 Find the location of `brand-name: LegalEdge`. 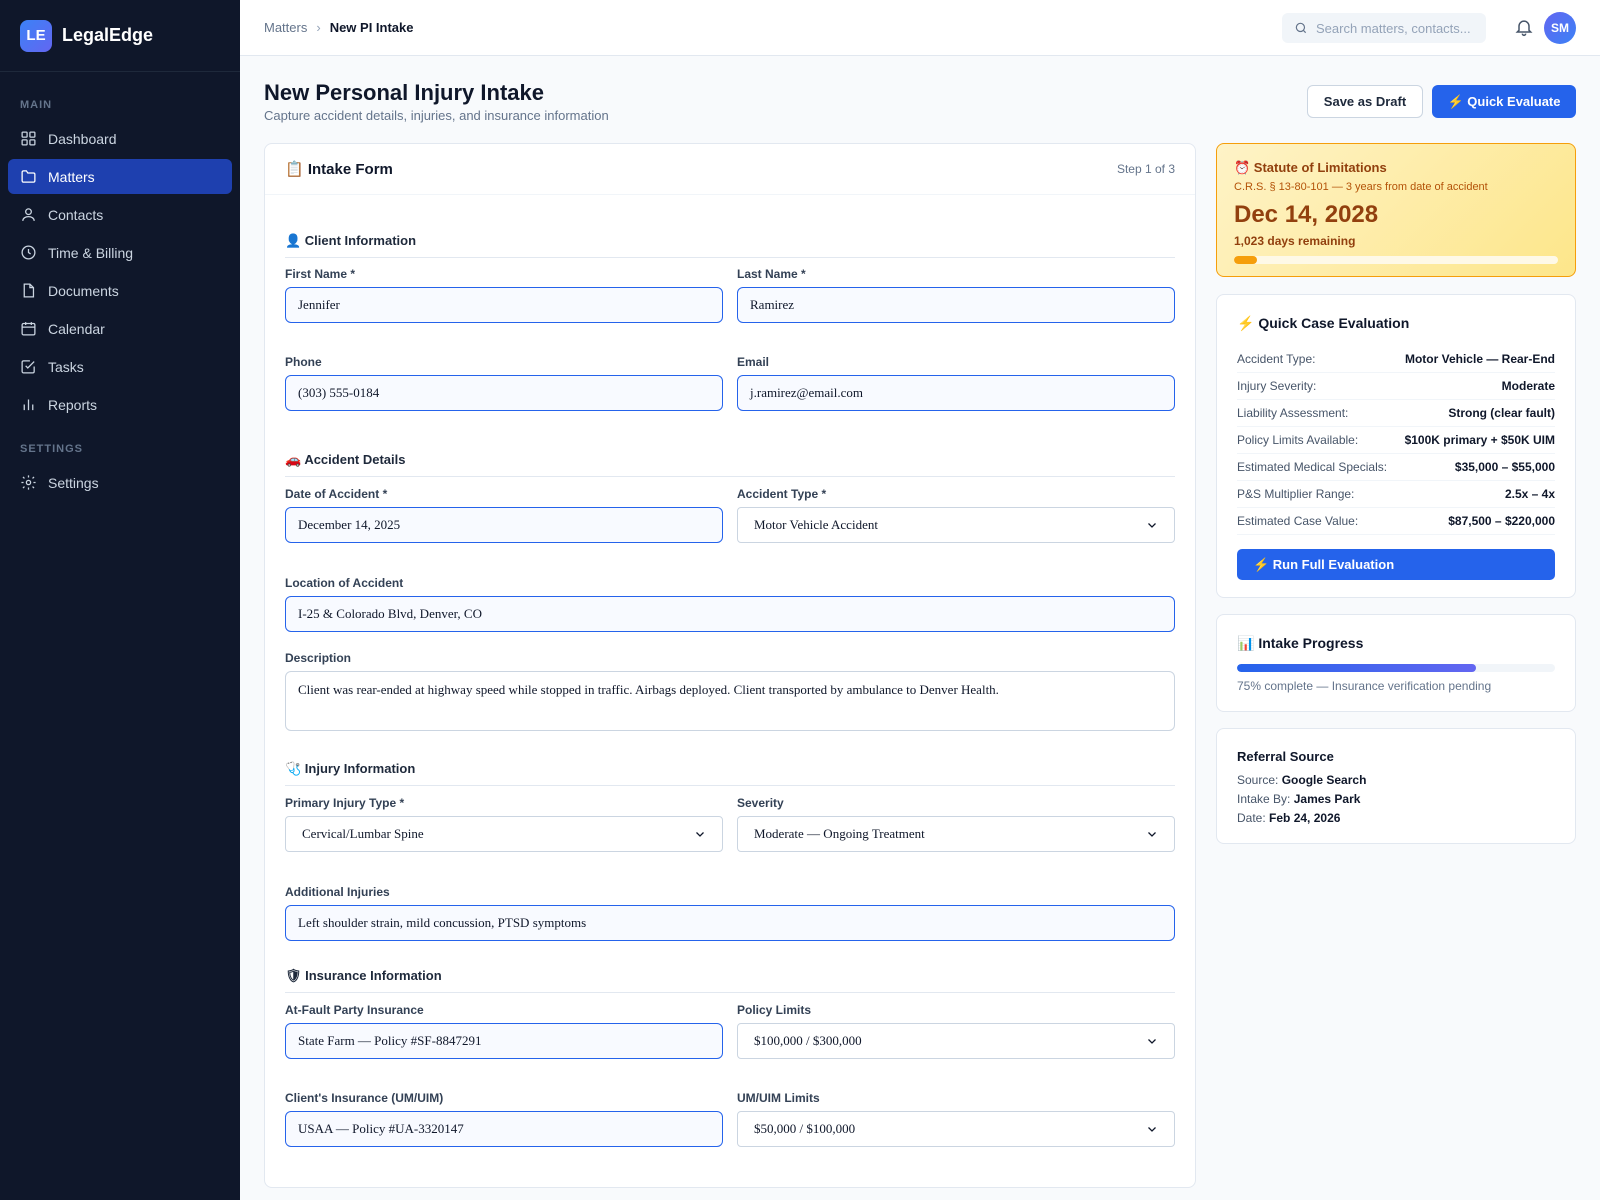

brand-name: LegalEdge is located at coordinates (108, 35).